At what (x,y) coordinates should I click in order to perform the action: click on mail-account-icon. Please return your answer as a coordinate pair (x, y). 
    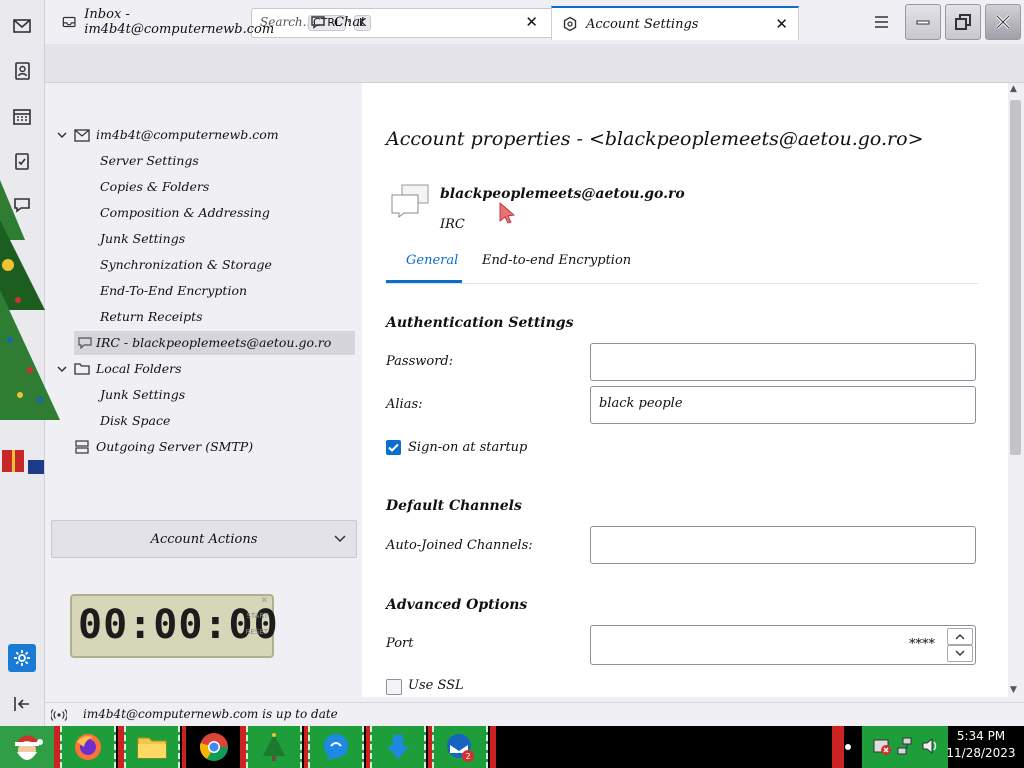
    Looking at the image, I should click on (82, 135).